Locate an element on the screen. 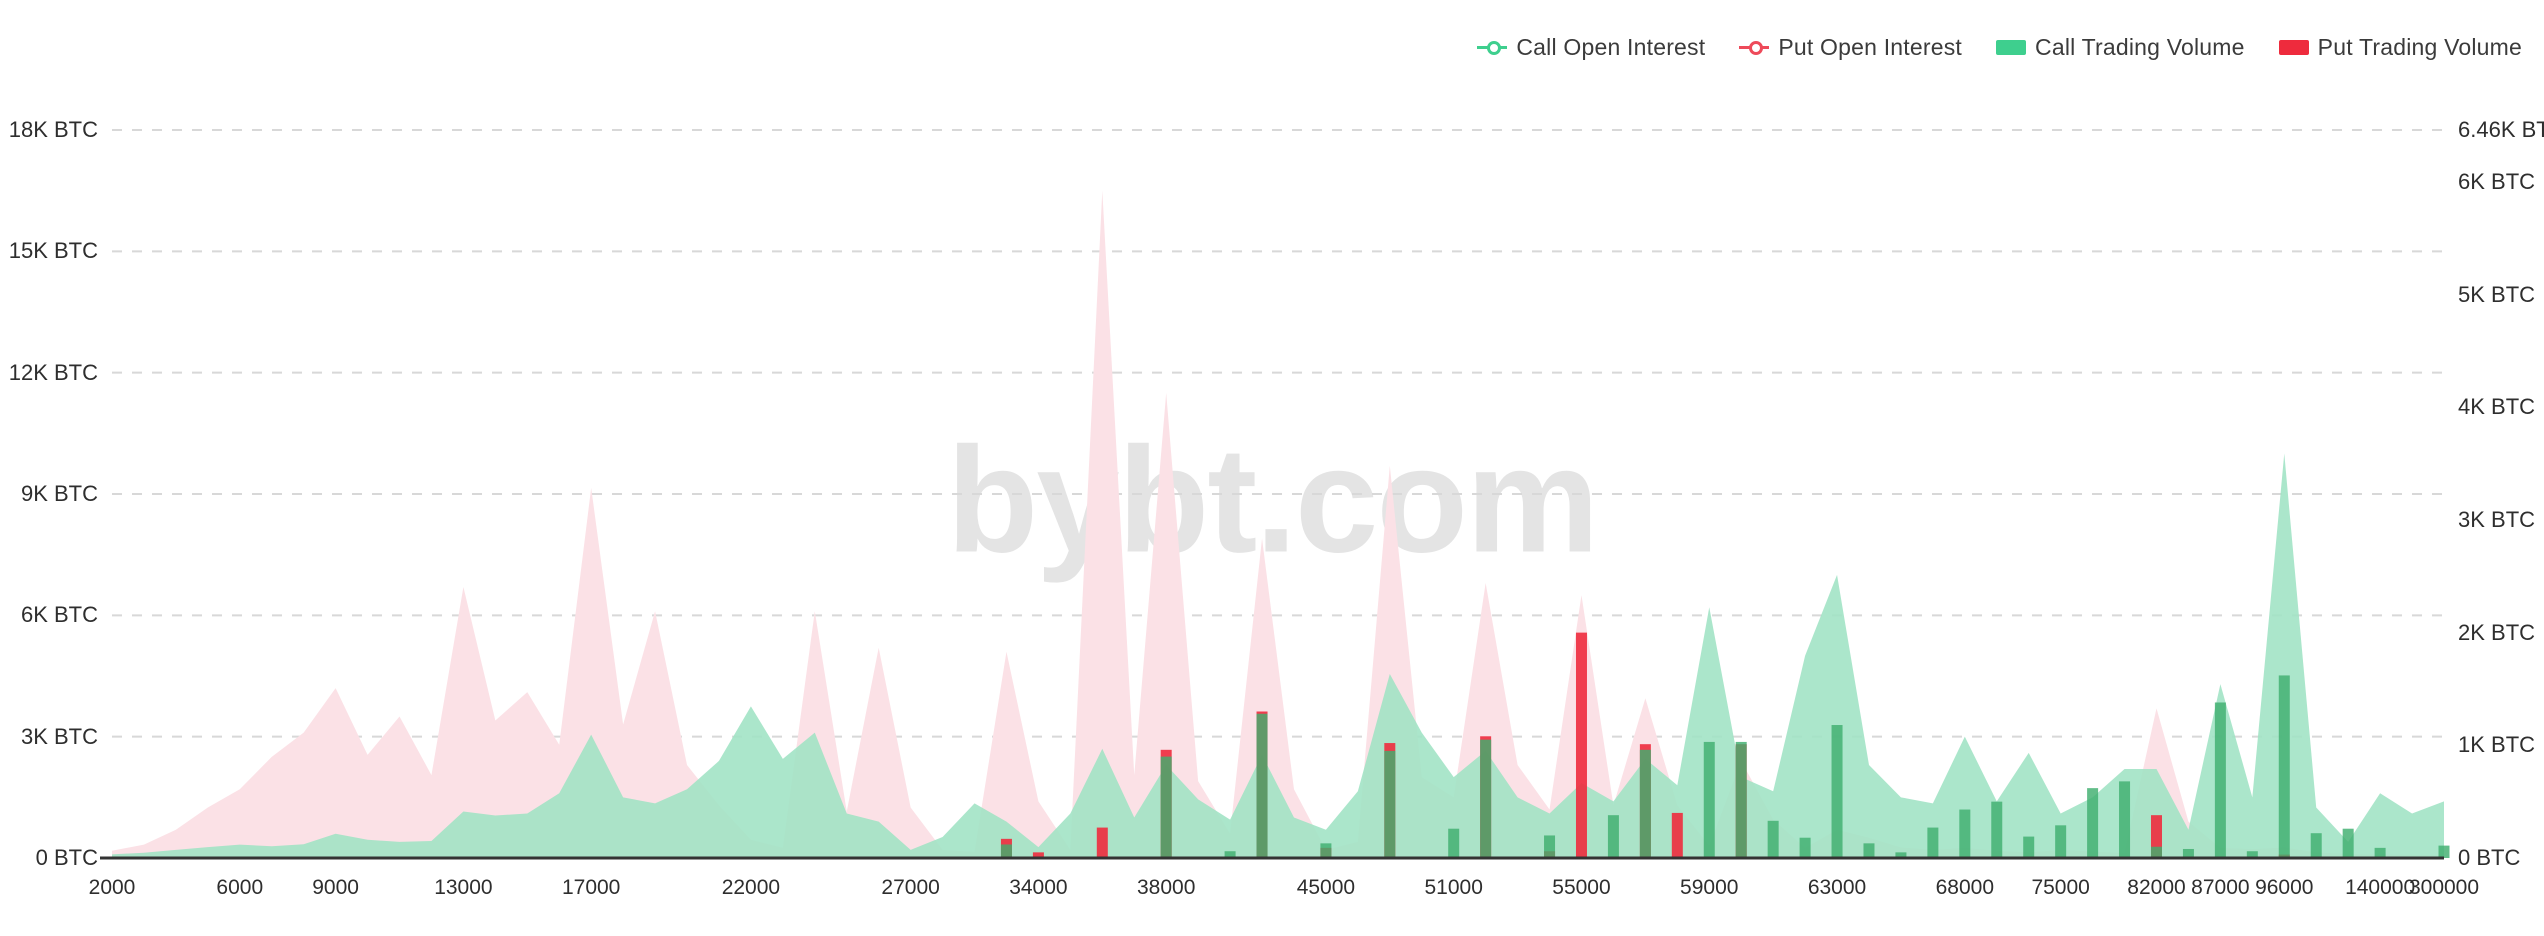 The height and width of the screenshot is (936, 2544). x-tick-label: 300000 is located at coordinates (2444, 887).